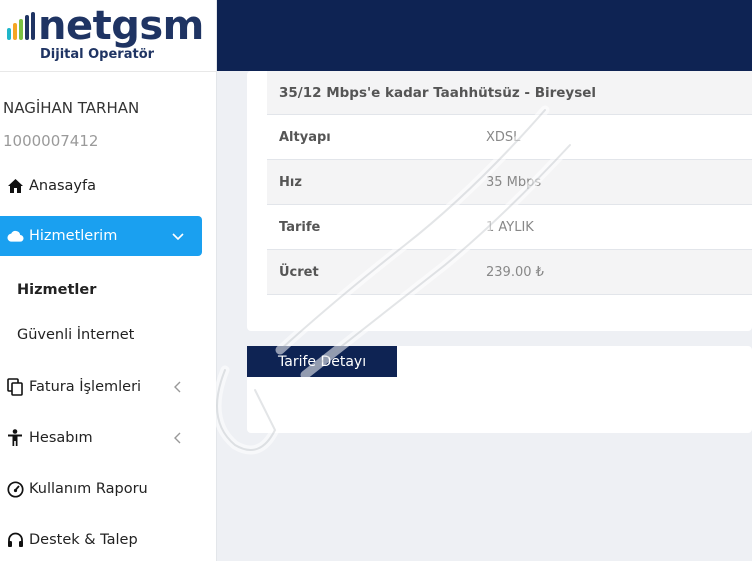 This screenshot has height=561, width=752. Describe the element at coordinates (97, 54) in the screenshot. I see `logo-subtitle: Dijital Operatör` at that location.